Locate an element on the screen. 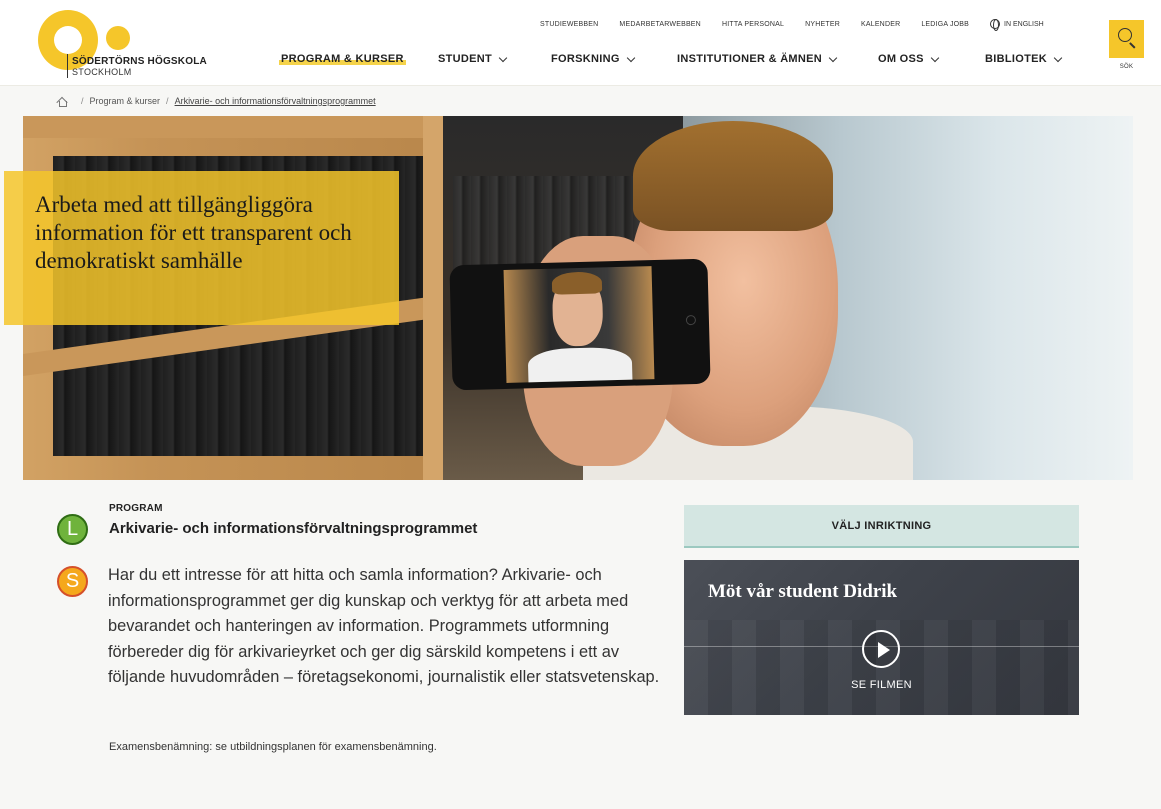 This screenshot has width=1161, height=809. globe-icon is located at coordinates (995, 25).